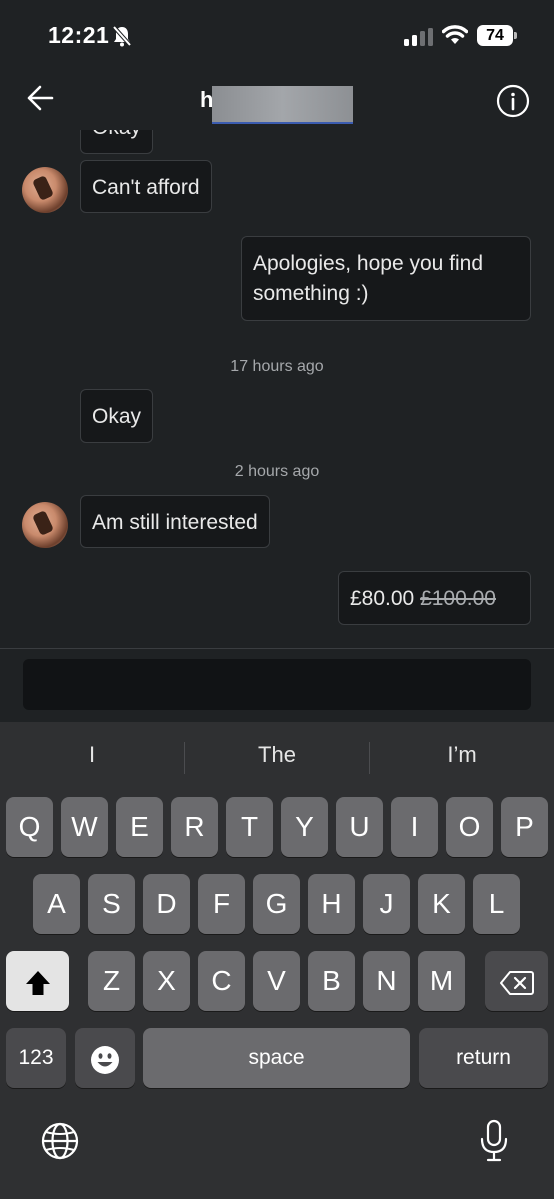 Image resolution: width=554 pixels, height=1199 pixels. I want to click on status-bar: 12:21 74, so click(277, 35).